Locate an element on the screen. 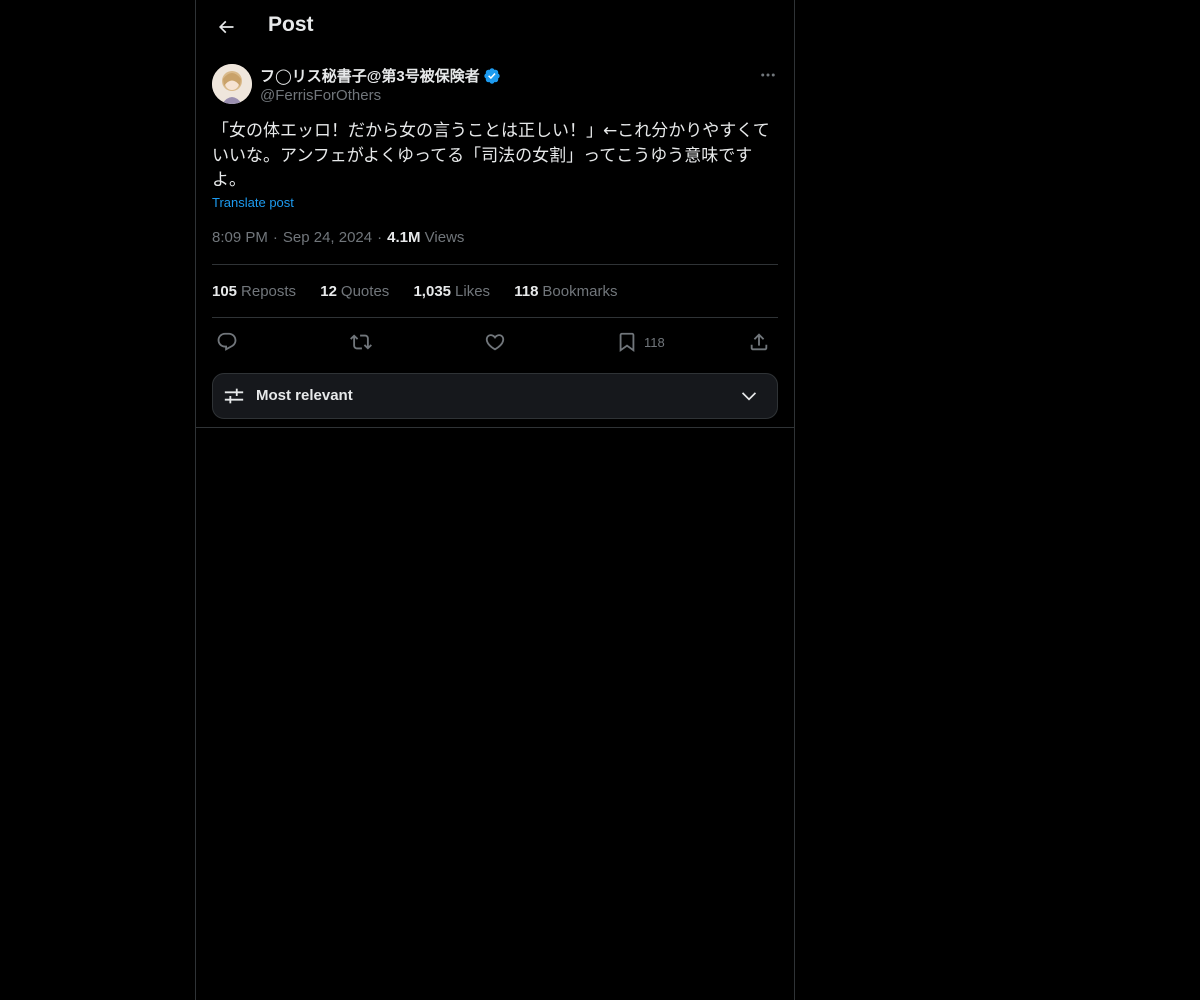  quotes-stat: 12 Quotes is located at coordinates (354, 291).